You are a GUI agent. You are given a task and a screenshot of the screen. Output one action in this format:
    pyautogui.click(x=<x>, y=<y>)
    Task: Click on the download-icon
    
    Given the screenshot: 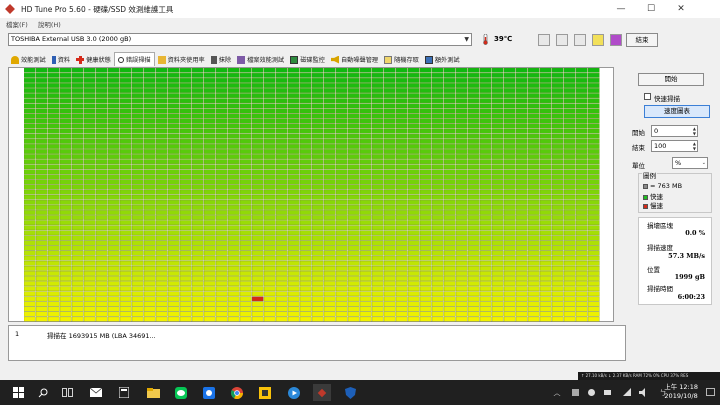 What is the action you would take?
    pyautogui.click(x=616, y=40)
    